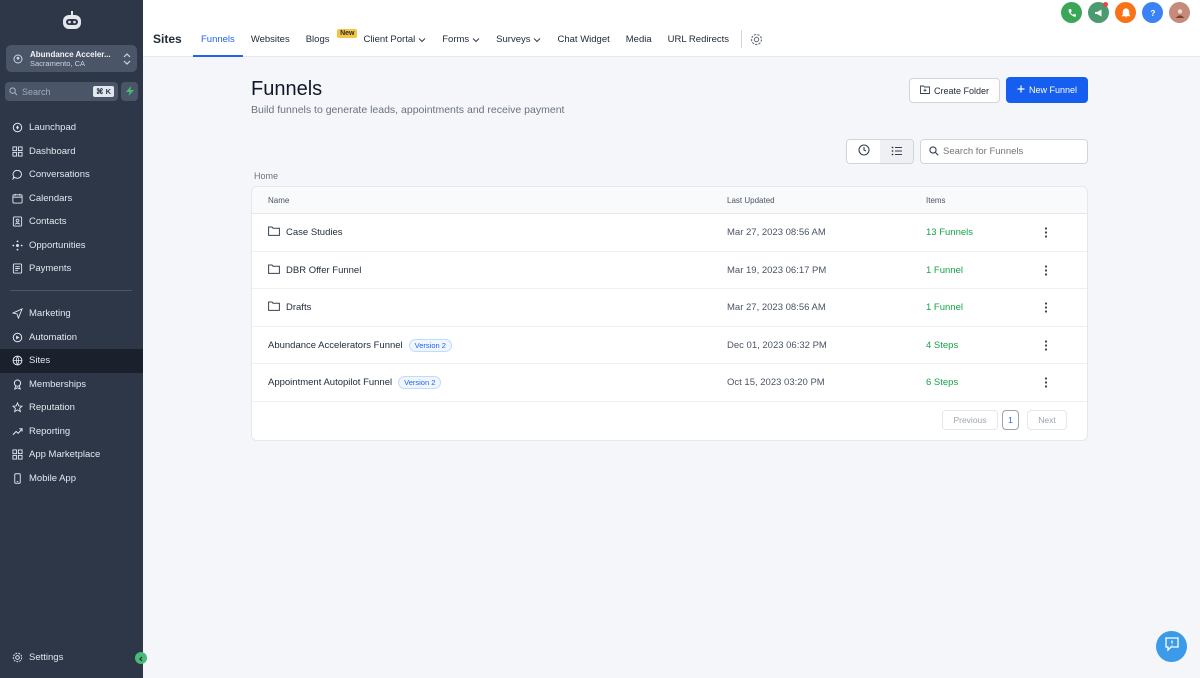 The image size is (1200, 678). What do you see at coordinates (17, 431) in the screenshot?
I see `trend-icon` at bounding box center [17, 431].